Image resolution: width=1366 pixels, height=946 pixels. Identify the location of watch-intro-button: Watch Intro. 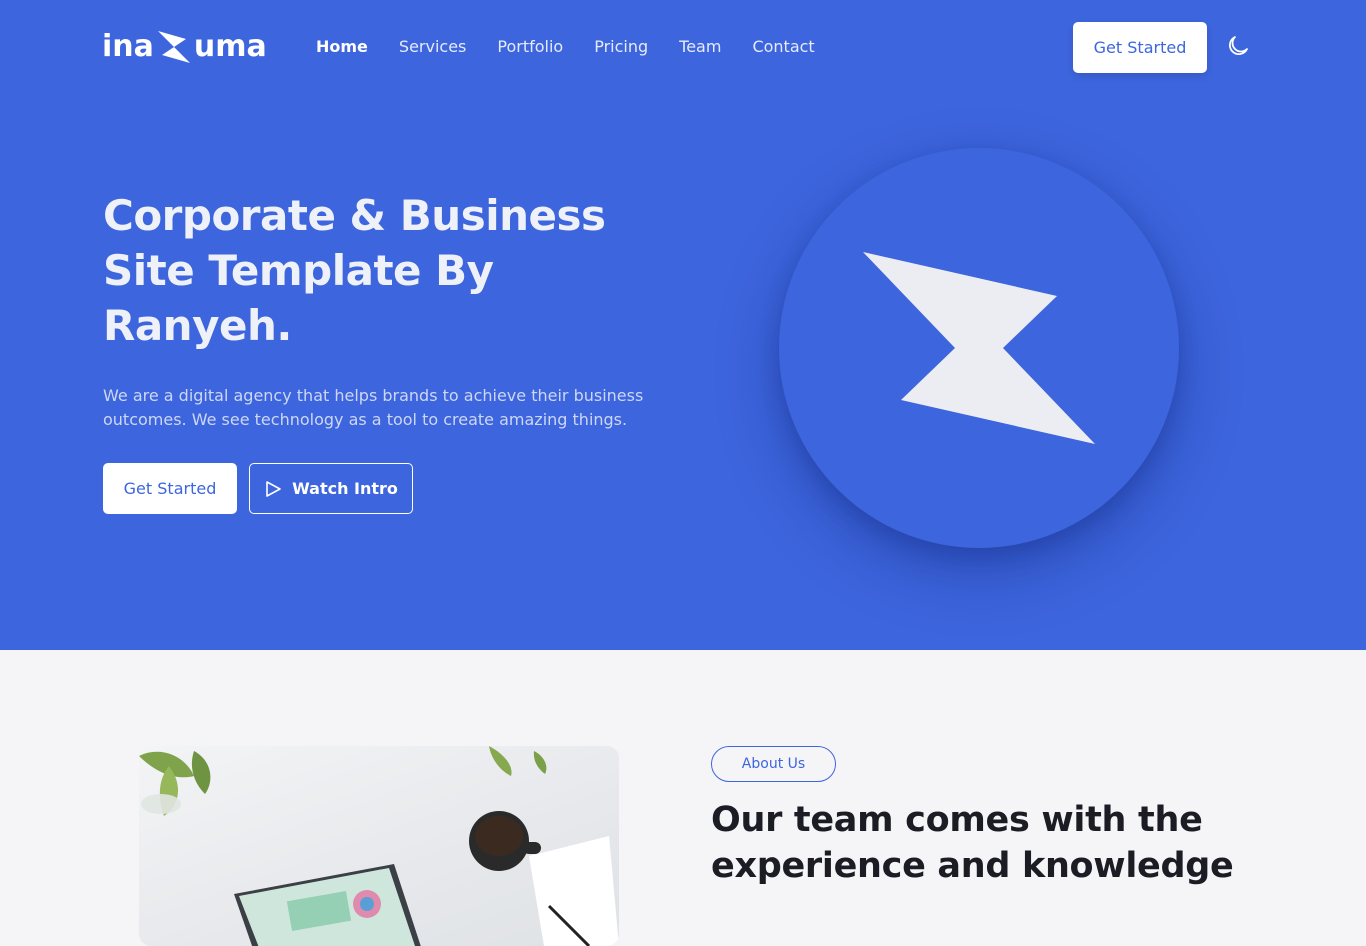
(331, 488).